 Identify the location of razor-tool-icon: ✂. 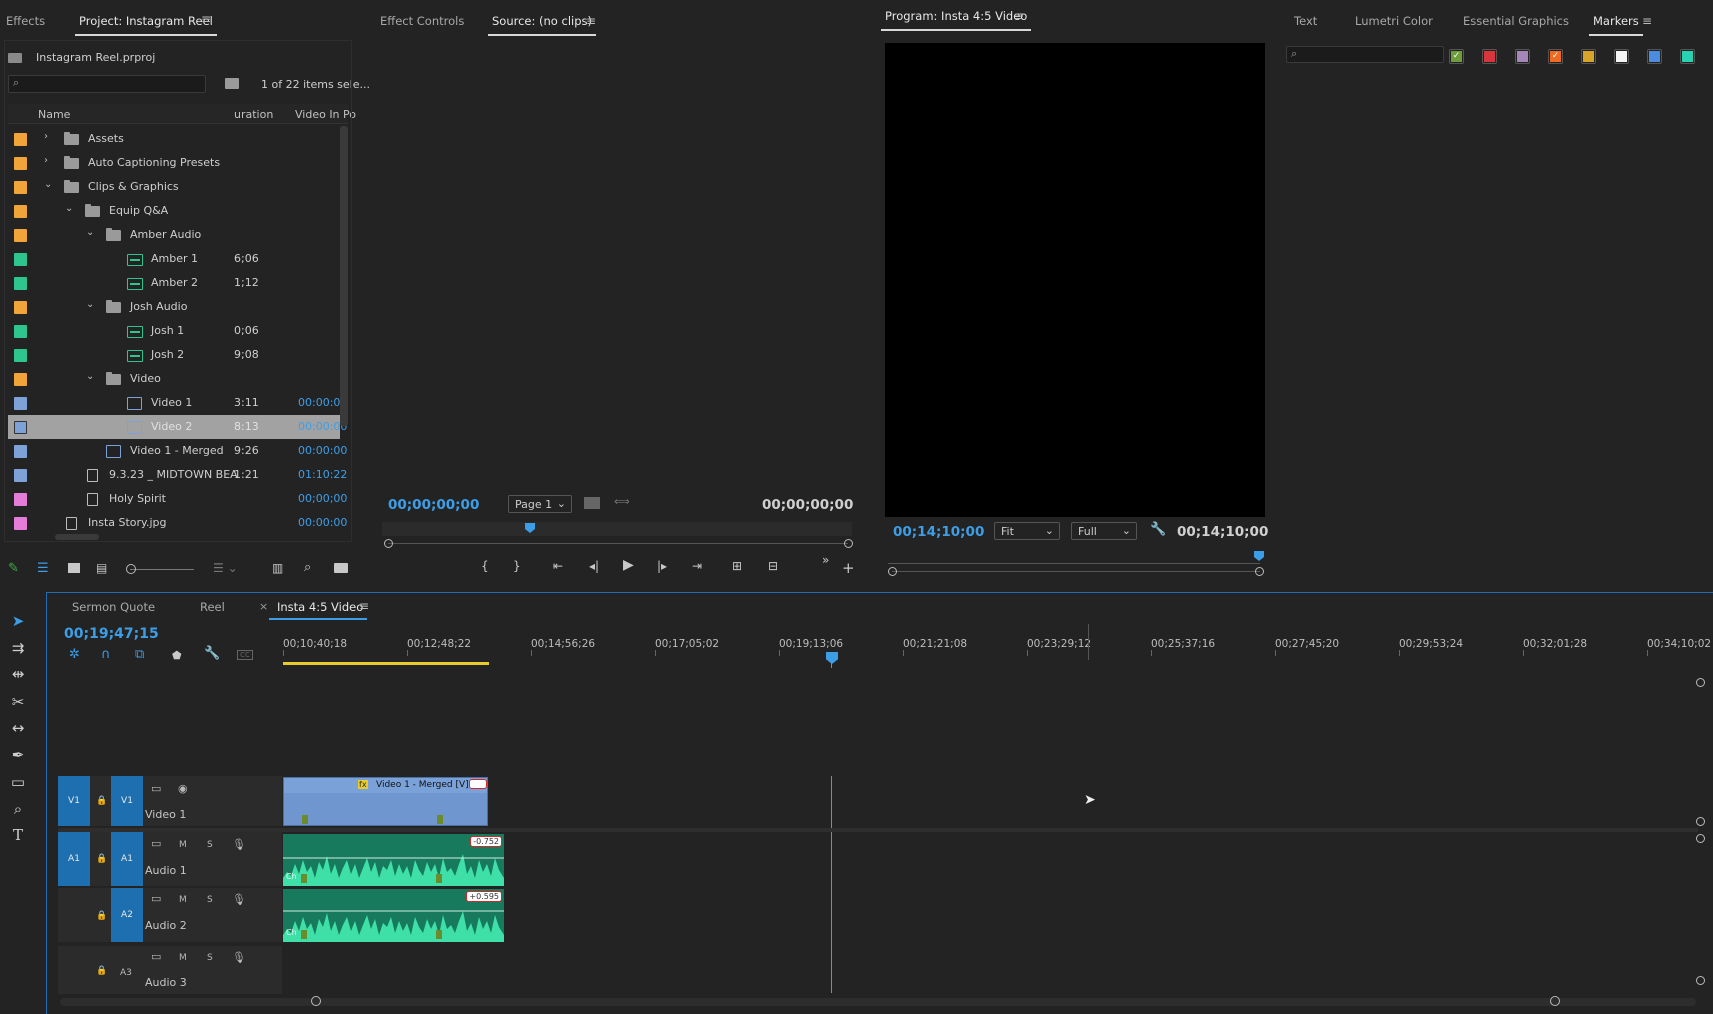
(18, 702).